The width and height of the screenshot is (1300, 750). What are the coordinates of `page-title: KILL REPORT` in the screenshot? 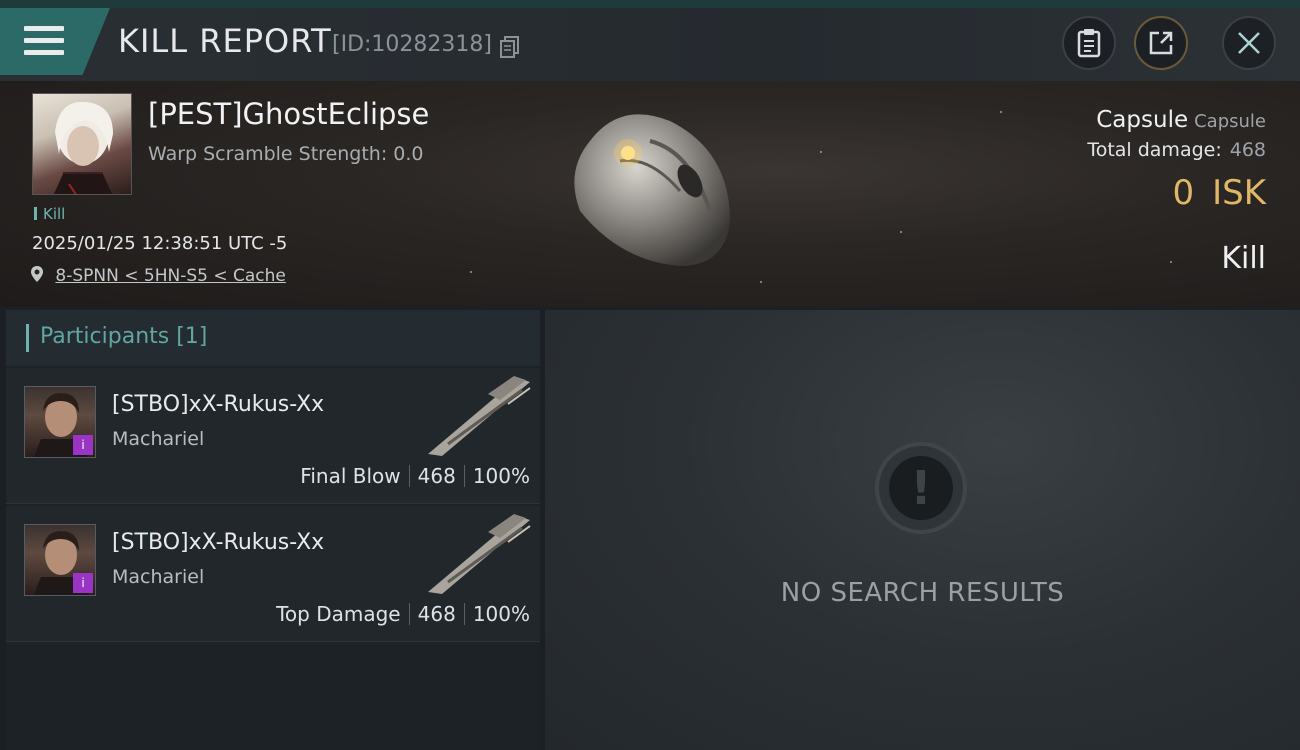 It's located at (225, 41).